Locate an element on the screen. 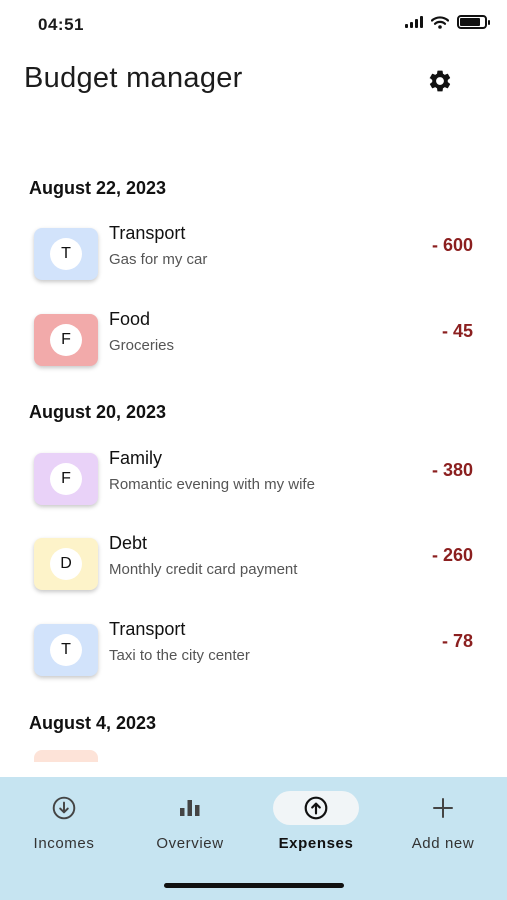 The image size is (507, 900). expense-note: Romantic evening with my wife is located at coordinates (212, 484).